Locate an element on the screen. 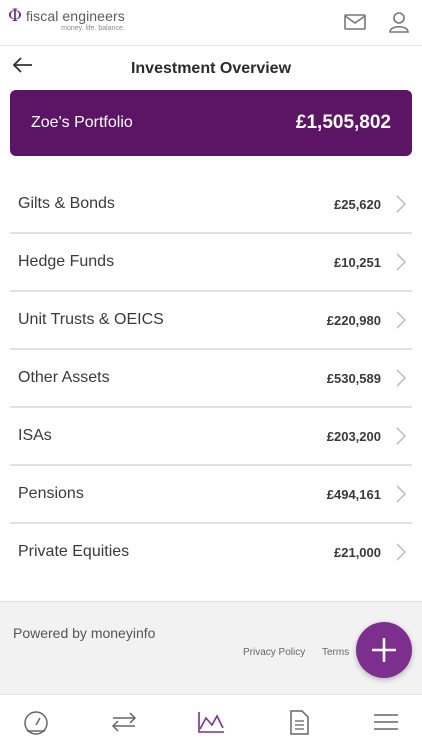  list-item-label: ISAs is located at coordinates (35, 435).